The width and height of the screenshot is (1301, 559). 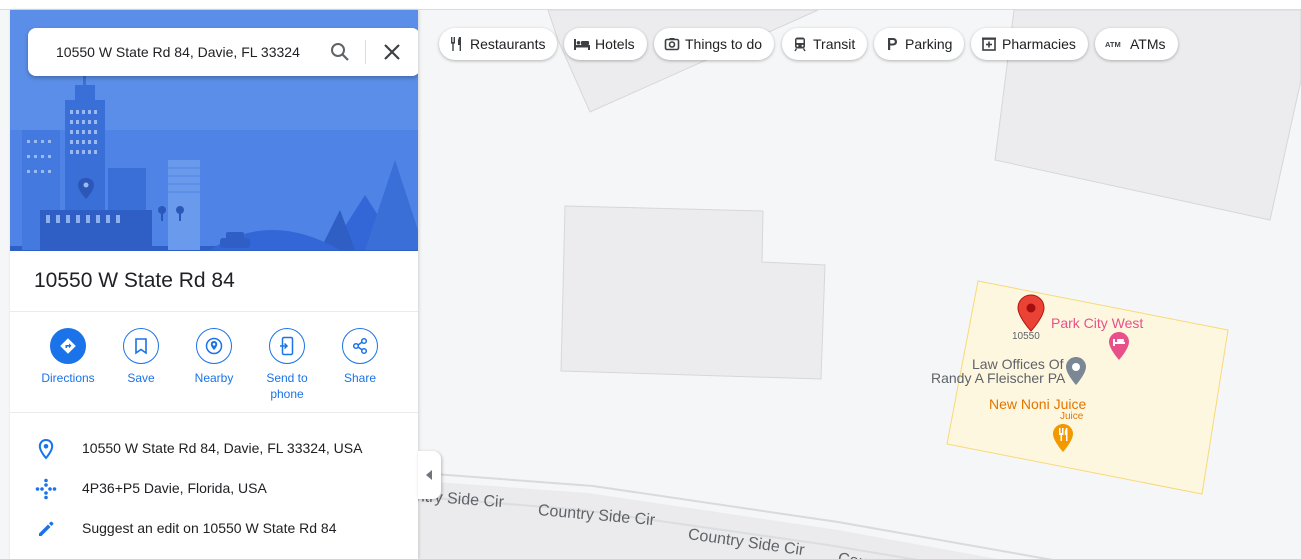 I want to click on search-box: 10550 W State Rd 84, Davie, FL 33324, so click(x=223, y=52).